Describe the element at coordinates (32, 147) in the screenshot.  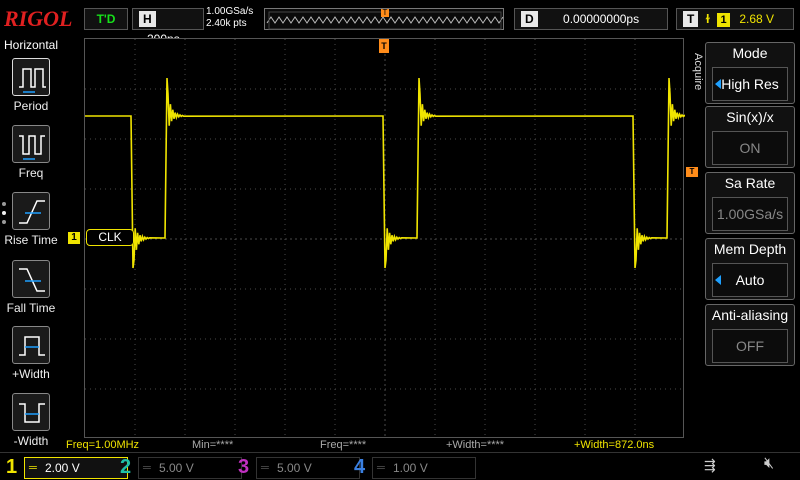
I see `freq-icon` at that location.